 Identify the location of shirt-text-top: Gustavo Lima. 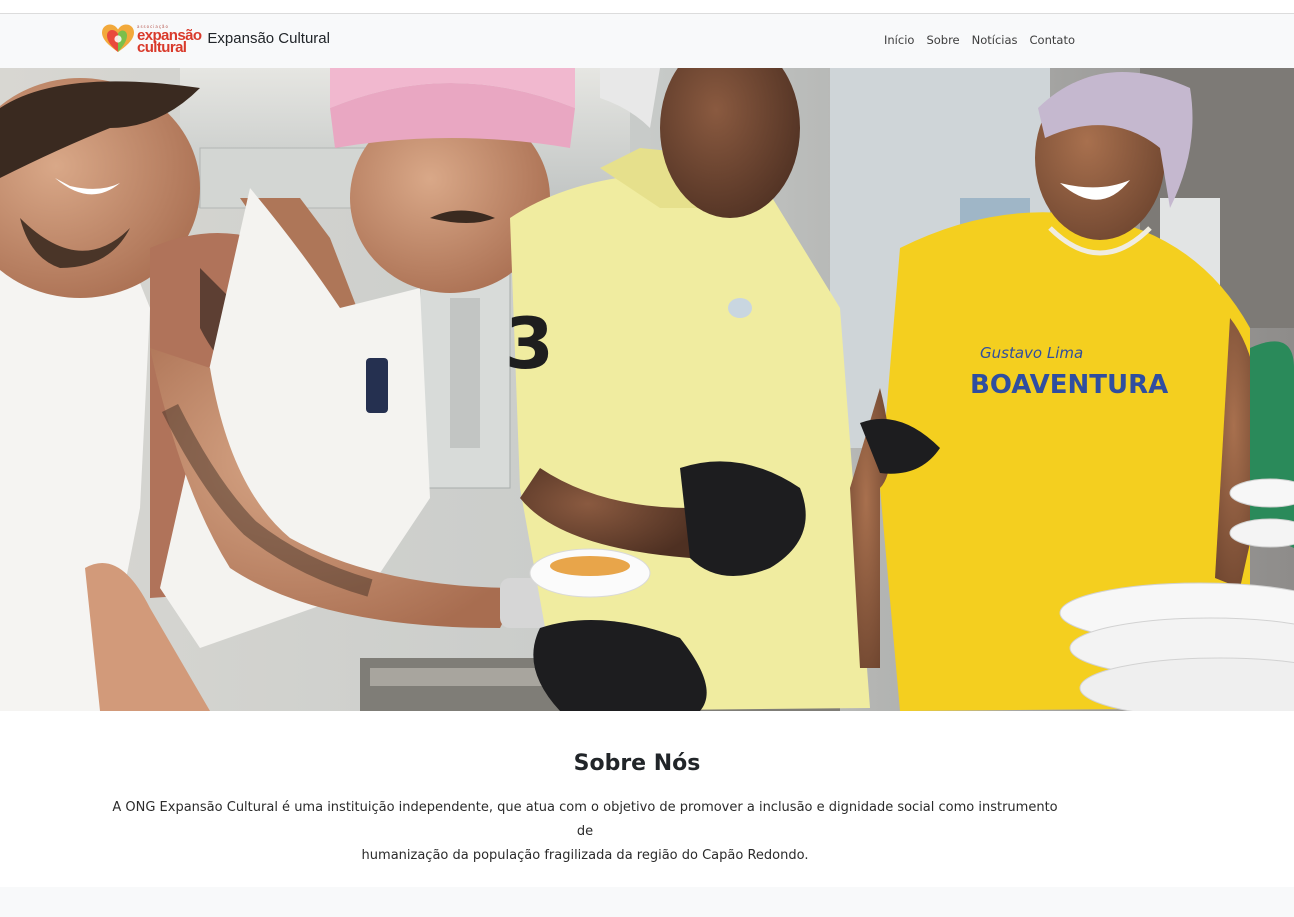
(1031, 353).